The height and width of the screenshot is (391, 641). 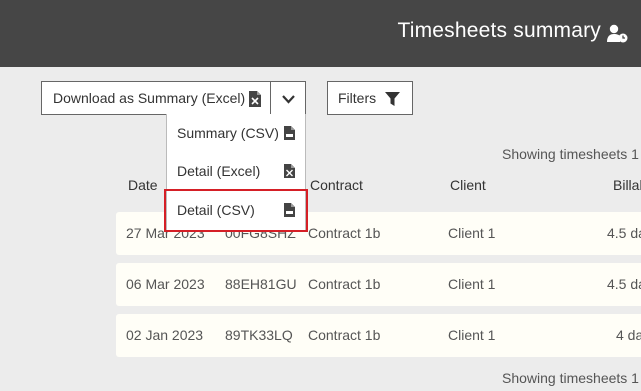 I want to click on download-button-label: Download as Summary (Excel), so click(x=149, y=98).